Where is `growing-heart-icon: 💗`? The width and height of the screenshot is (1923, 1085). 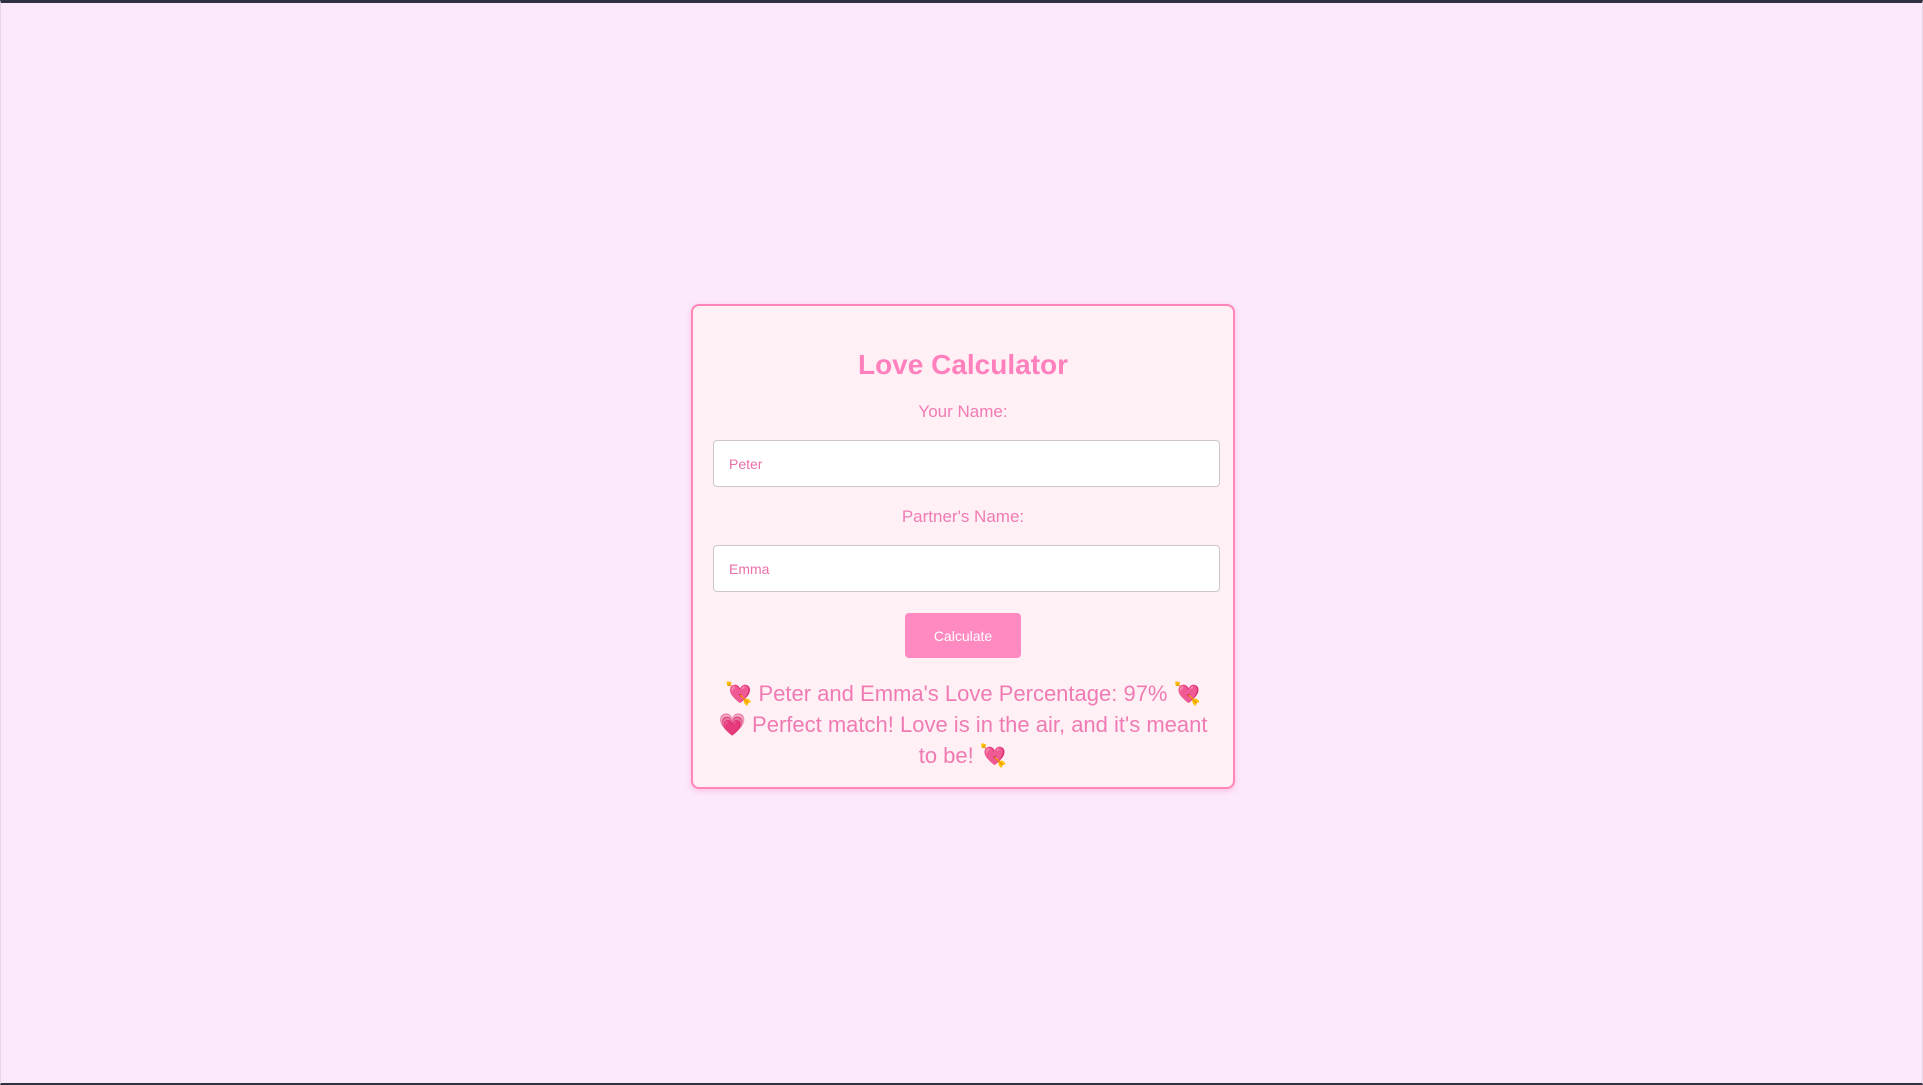 growing-heart-icon: 💗 is located at coordinates (732, 725).